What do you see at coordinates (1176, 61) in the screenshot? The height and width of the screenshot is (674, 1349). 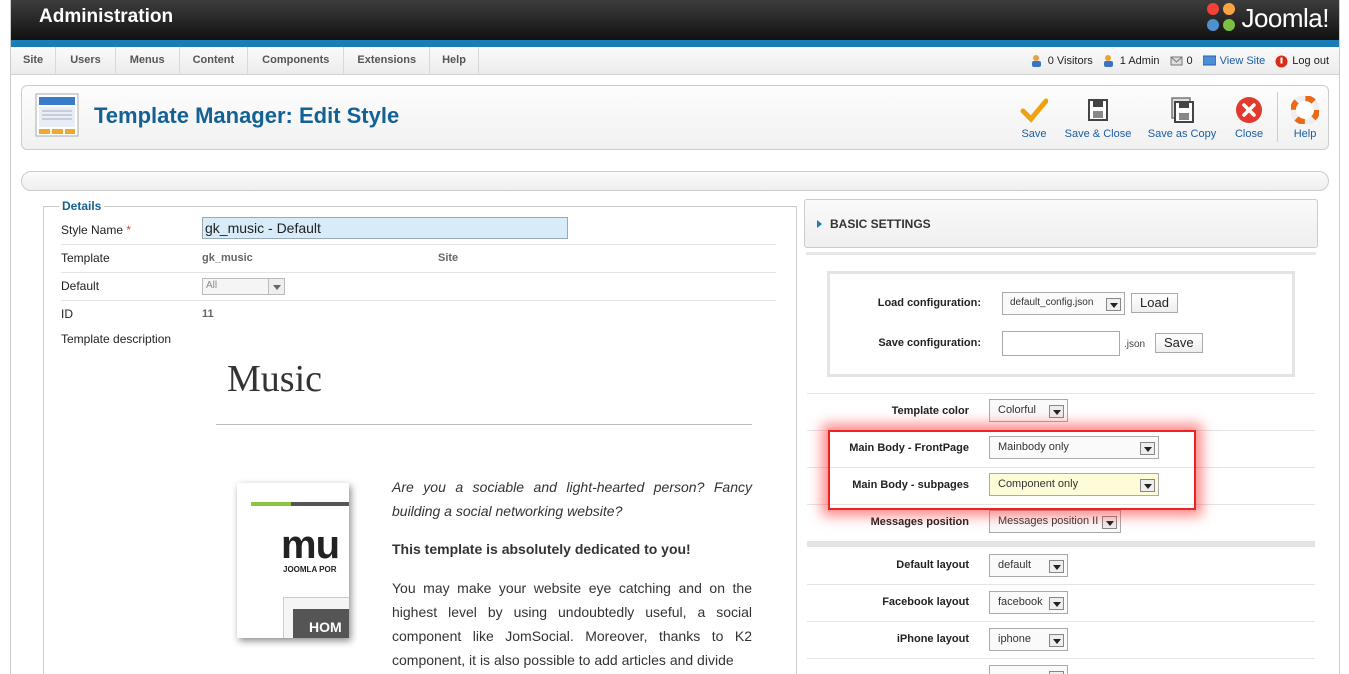 I see `mail-icon` at bounding box center [1176, 61].